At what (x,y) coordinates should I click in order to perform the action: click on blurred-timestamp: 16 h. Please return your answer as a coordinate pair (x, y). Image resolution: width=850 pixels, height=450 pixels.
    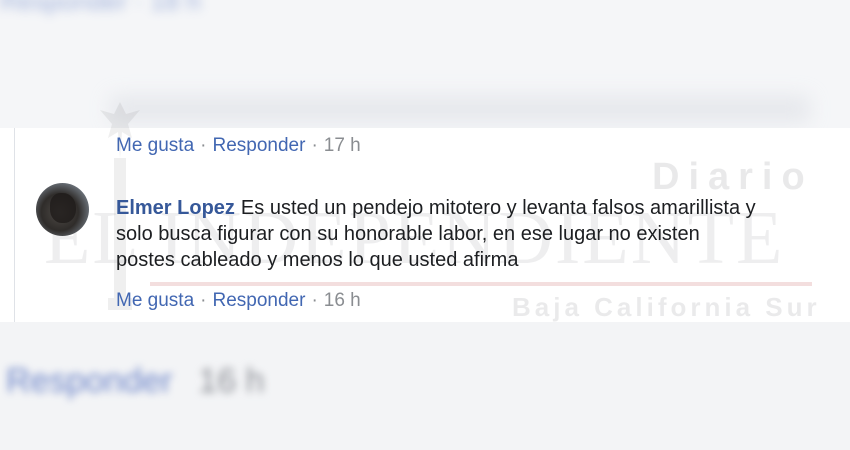
    Looking at the image, I should click on (231, 381).